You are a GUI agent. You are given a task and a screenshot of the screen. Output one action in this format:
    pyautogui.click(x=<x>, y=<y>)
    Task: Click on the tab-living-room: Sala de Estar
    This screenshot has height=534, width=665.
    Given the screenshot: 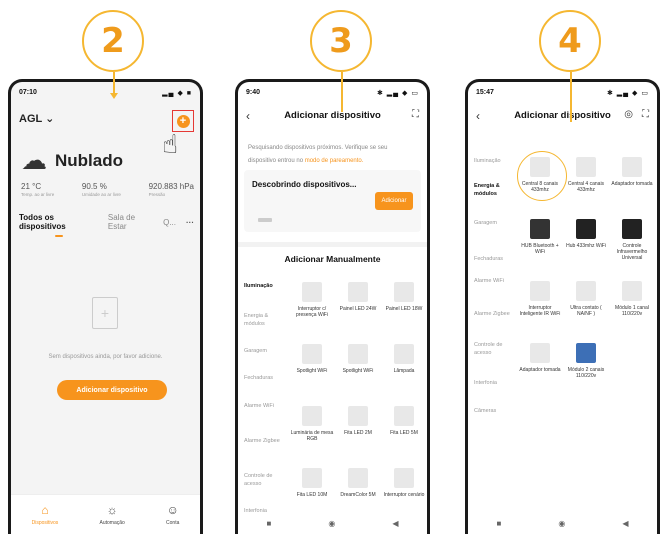 What is the action you would take?
    pyautogui.click(x=130, y=222)
    